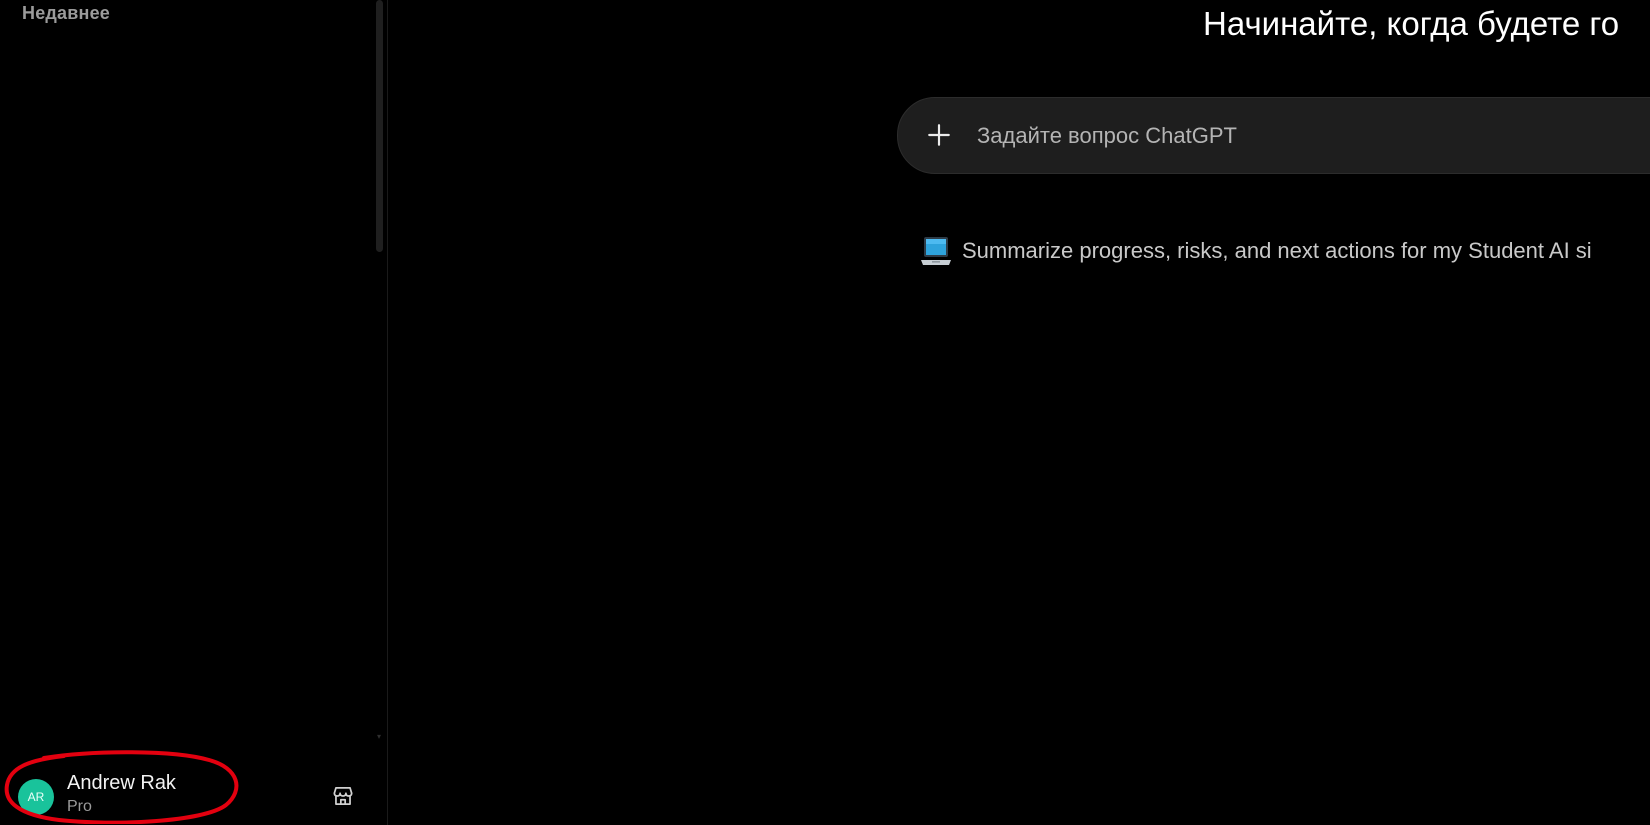 Image resolution: width=1650 pixels, height=825 pixels. I want to click on composer, so click(1273, 135).